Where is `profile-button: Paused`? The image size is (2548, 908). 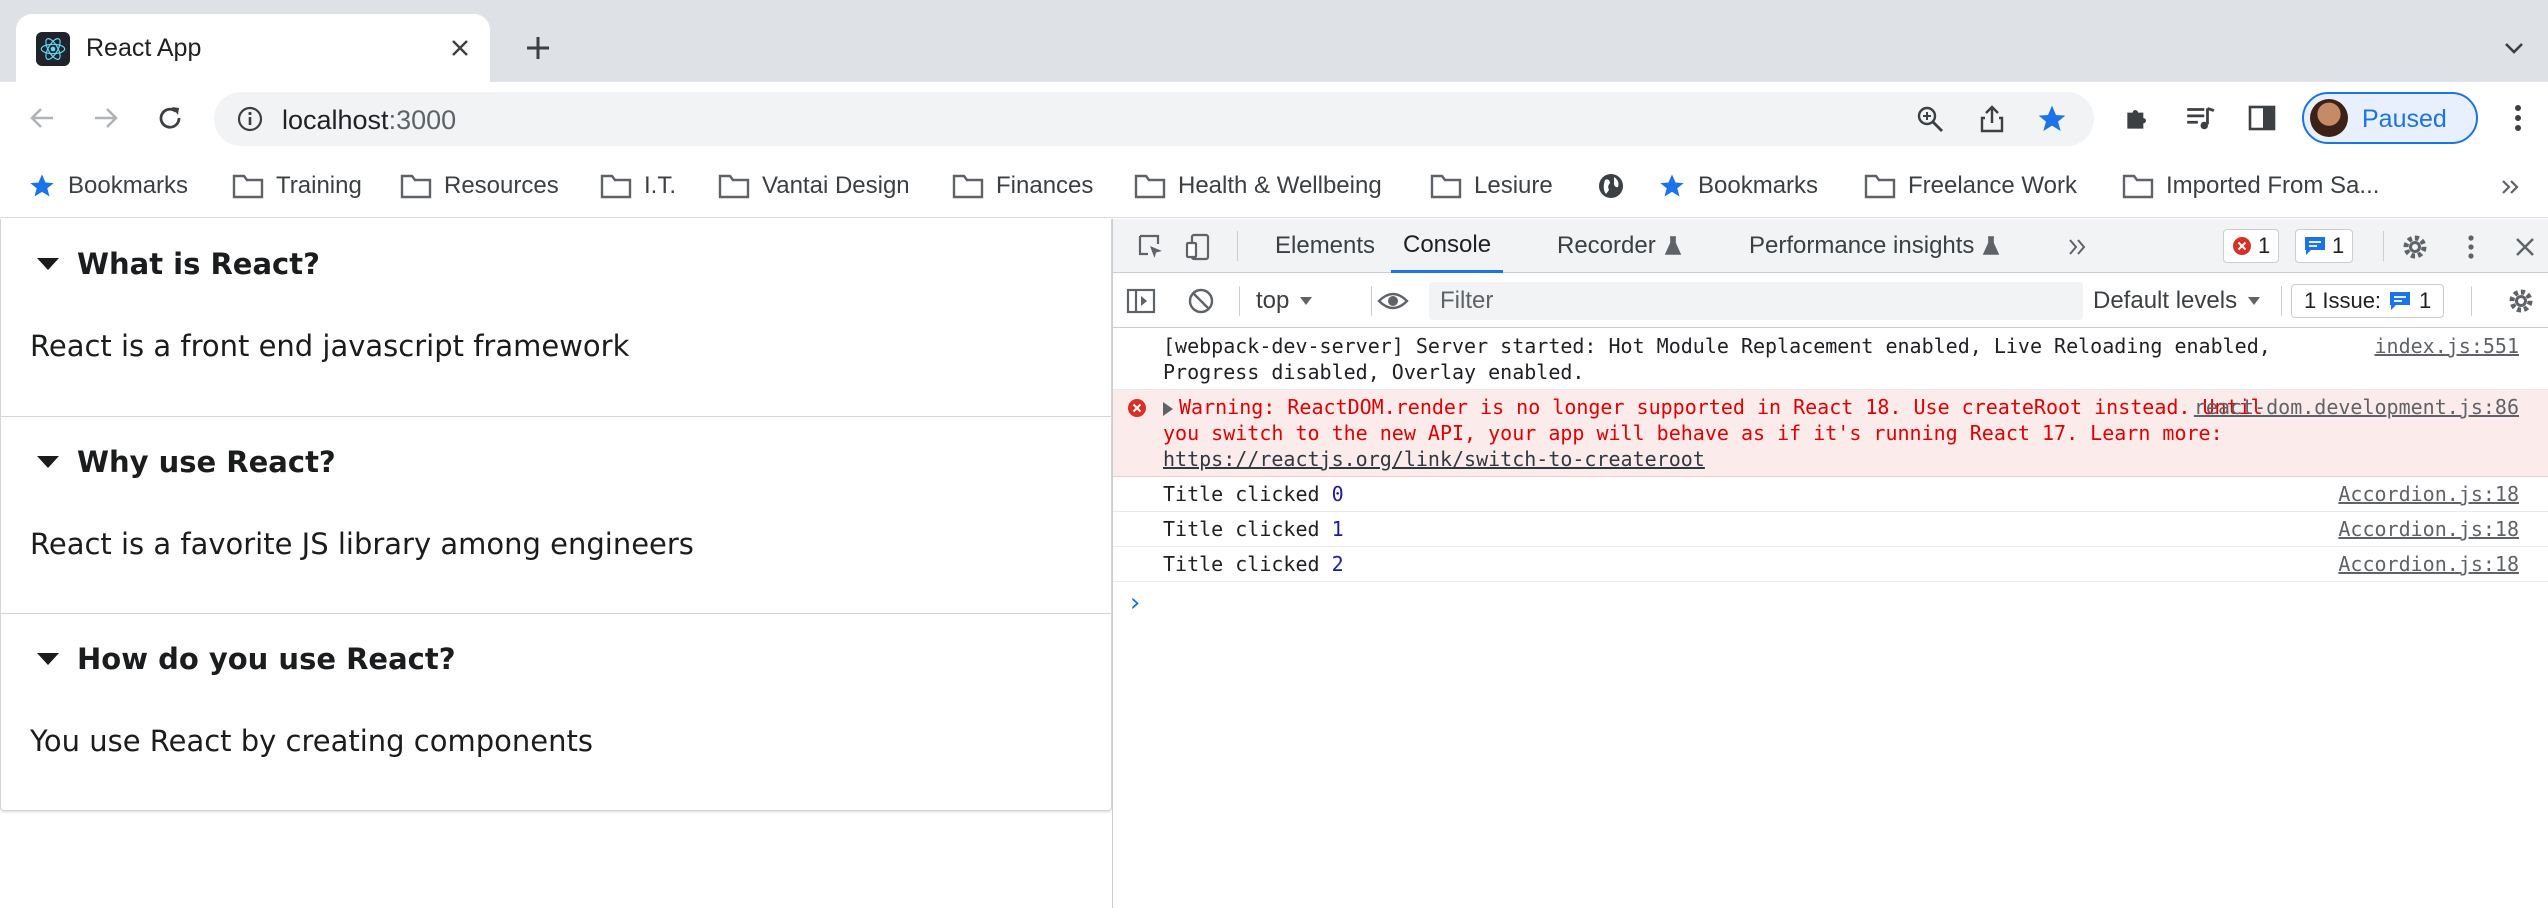
profile-button: Paused is located at coordinates (2390, 118).